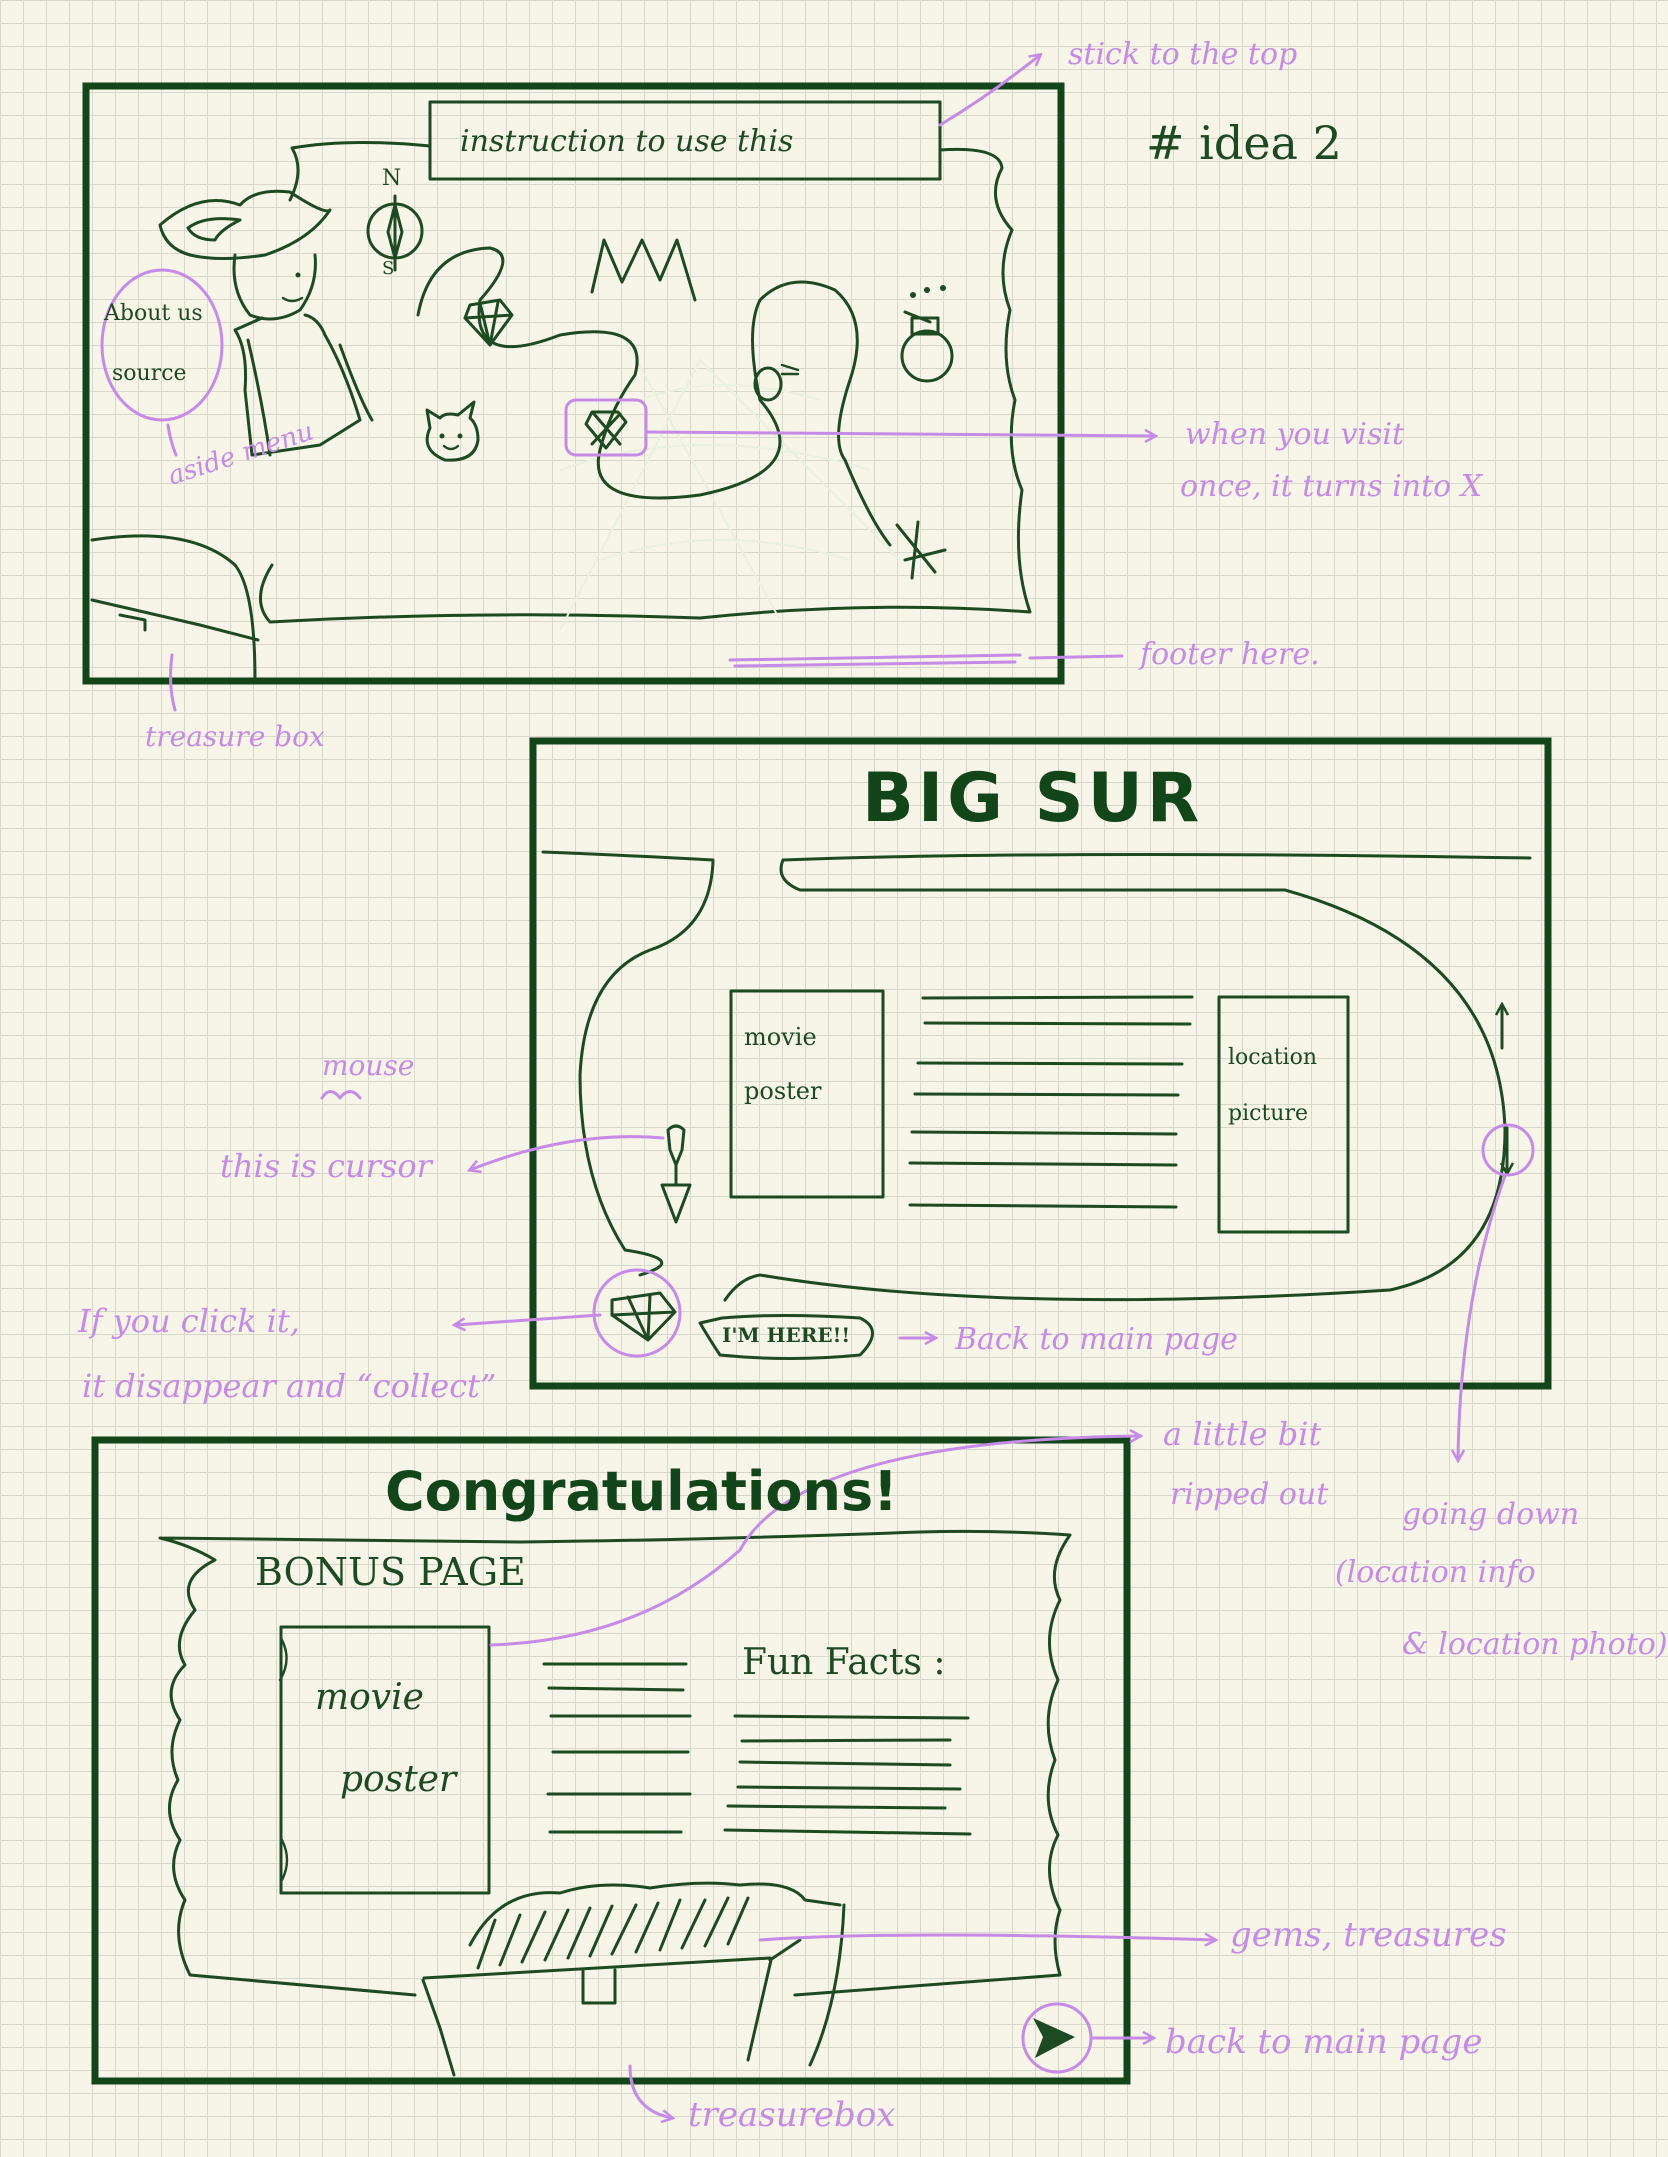 The height and width of the screenshot is (2157, 1668). I want to click on ann-gems: gems, treasures, so click(1368, 1935).